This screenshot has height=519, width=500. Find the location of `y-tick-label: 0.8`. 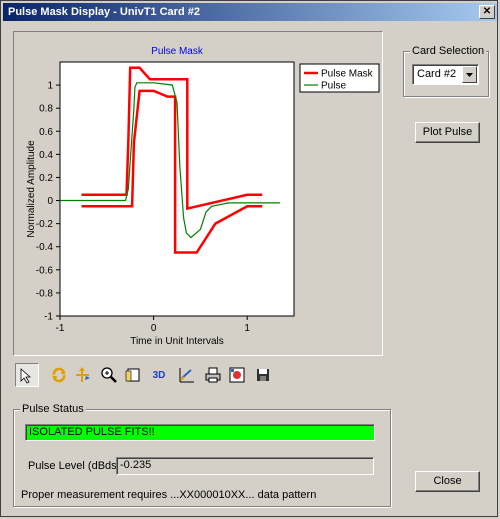

y-tick-label: 0.8 is located at coordinates (46, 109).